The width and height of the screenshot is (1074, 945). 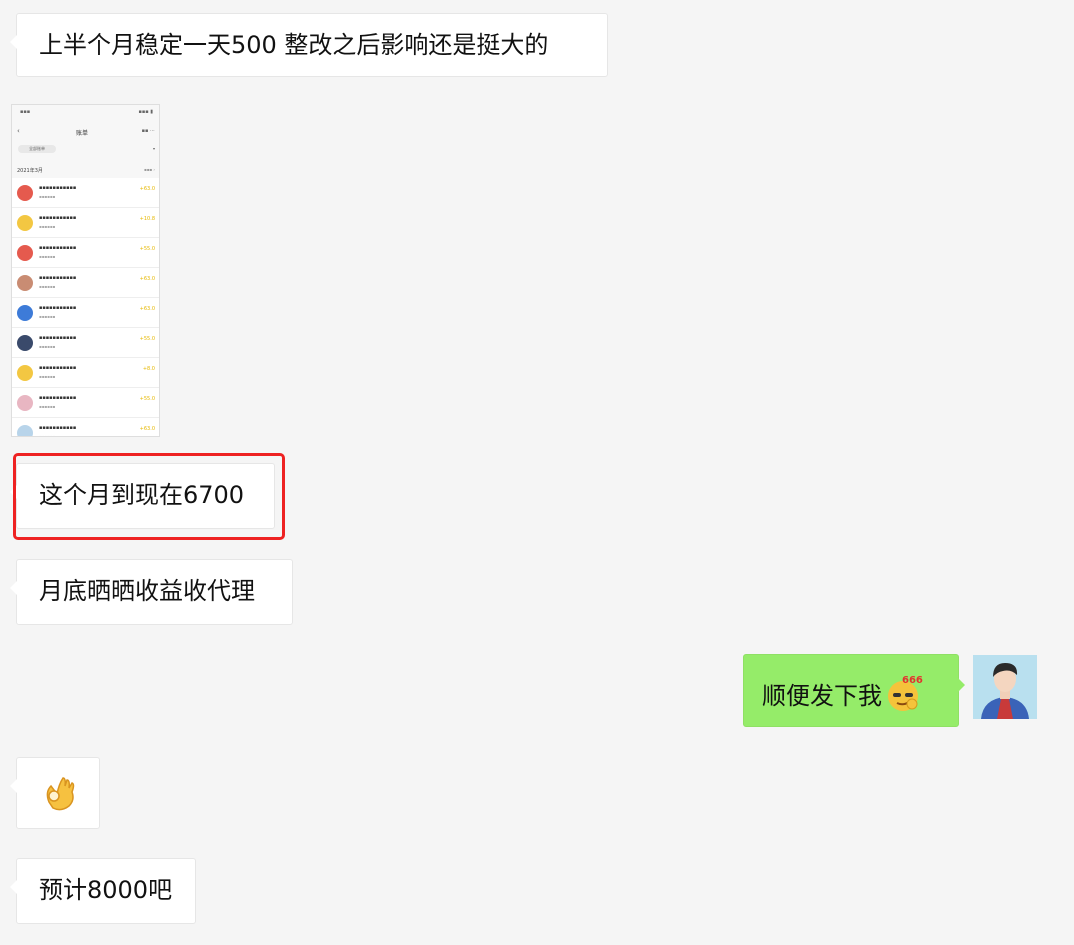 What do you see at coordinates (149, 169) in the screenshot?
I see `stats-icon: ▪▪▪ ›` at bounding box center [149, 169].